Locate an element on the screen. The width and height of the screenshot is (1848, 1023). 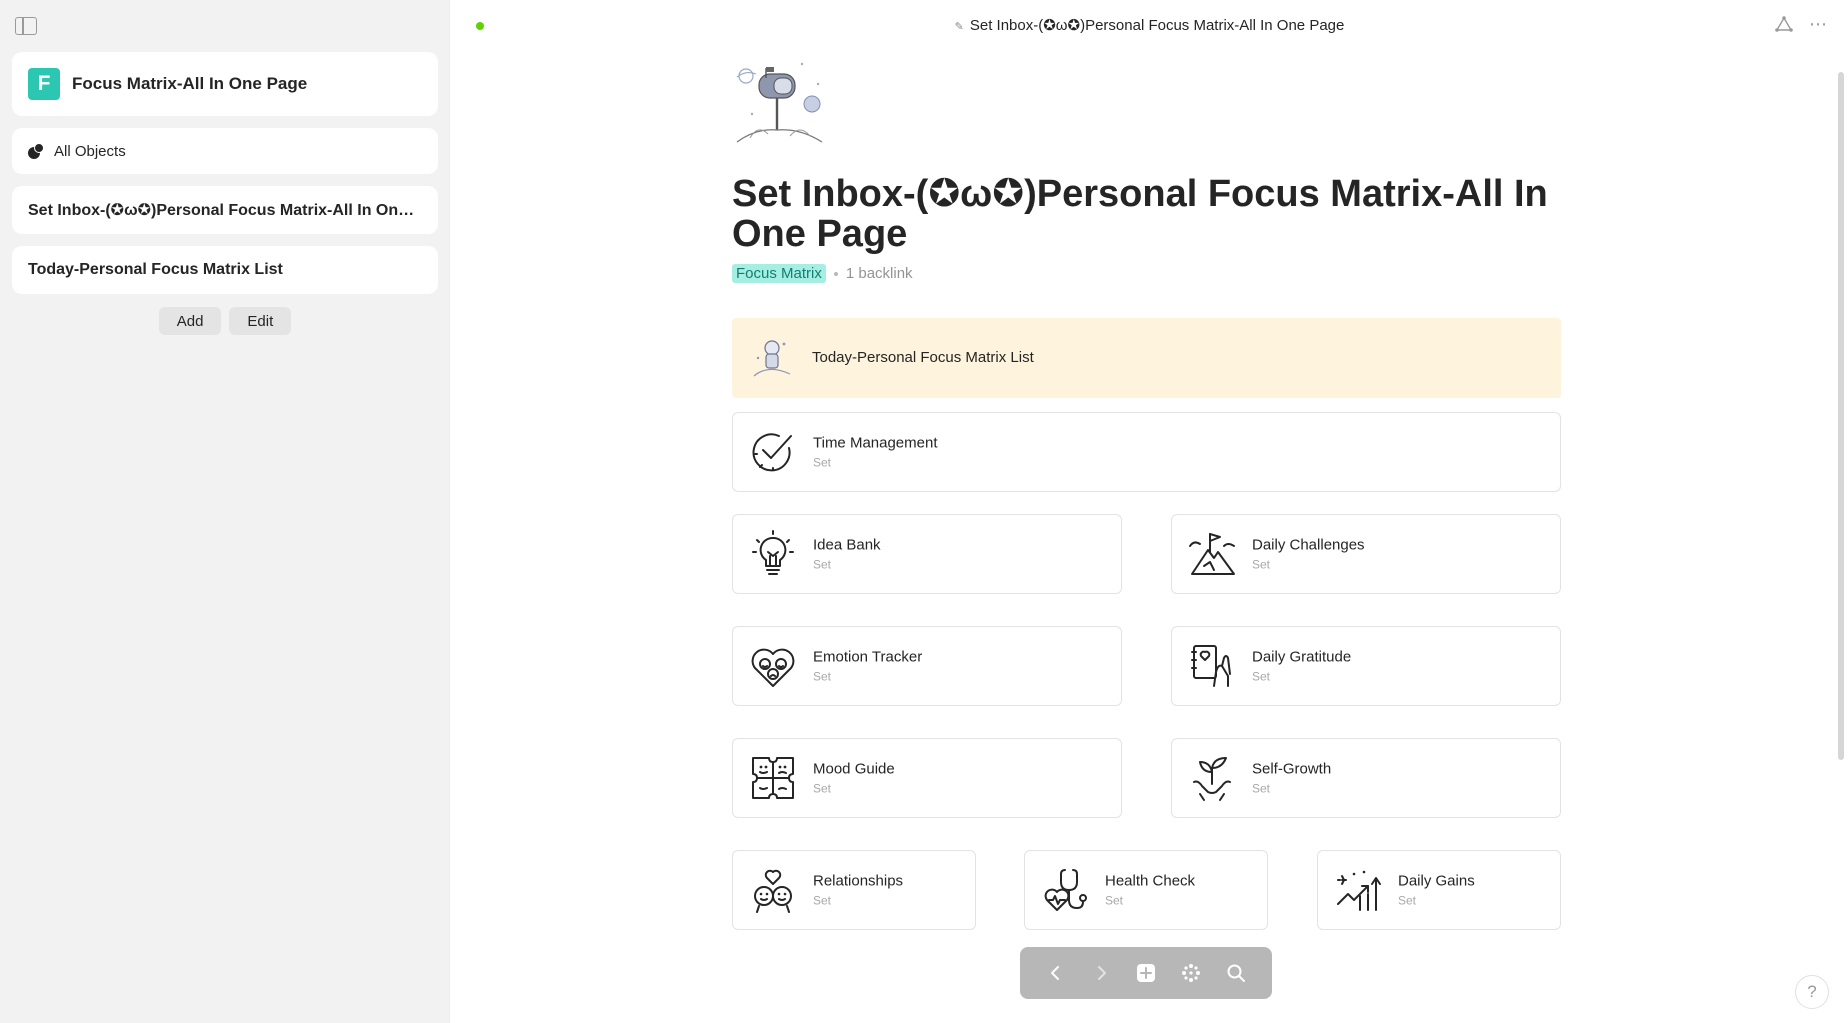
scrollbar is located at coordinates (1841, 416).